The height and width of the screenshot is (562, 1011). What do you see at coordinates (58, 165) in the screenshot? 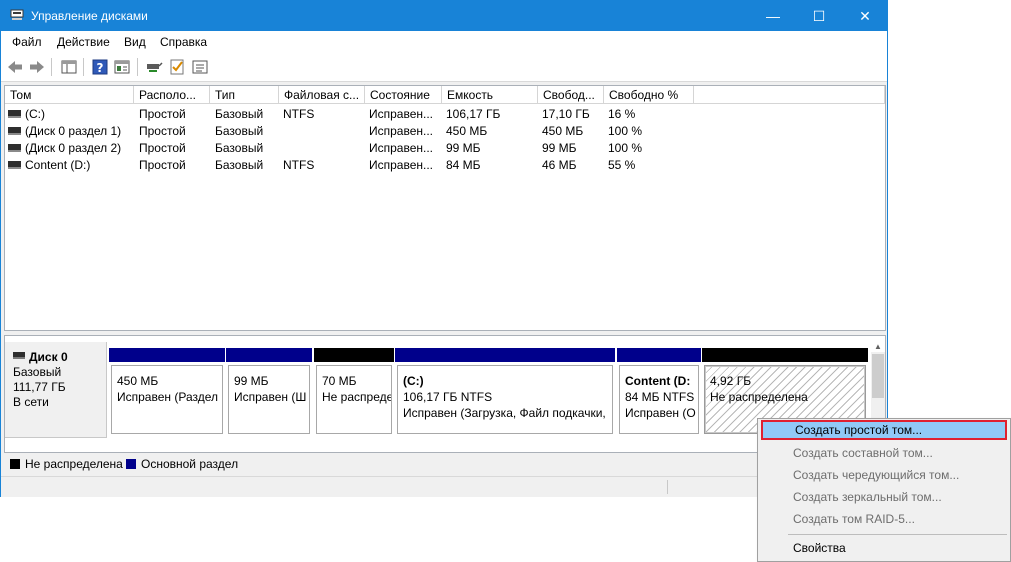
I see `volume-name: Content (D:)` at bounding box center [58, 165].